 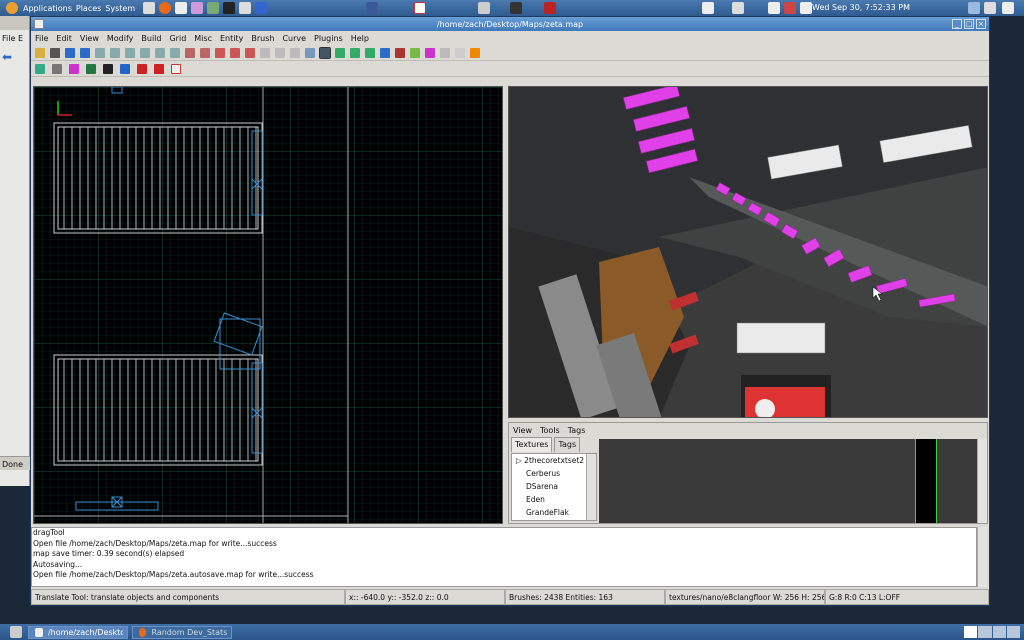 What do you see at coordinates (160, 52) in the screenshot?
I see `flip-z-icon` at bounding box center [160, 52].